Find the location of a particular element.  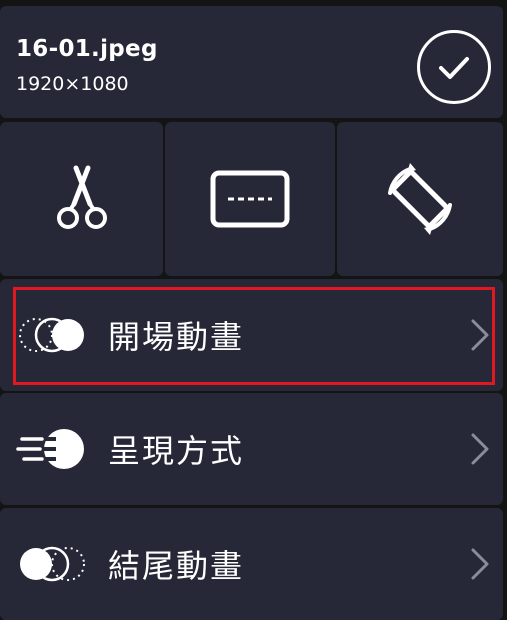

confirm-button is located at coordinates (454, 67).